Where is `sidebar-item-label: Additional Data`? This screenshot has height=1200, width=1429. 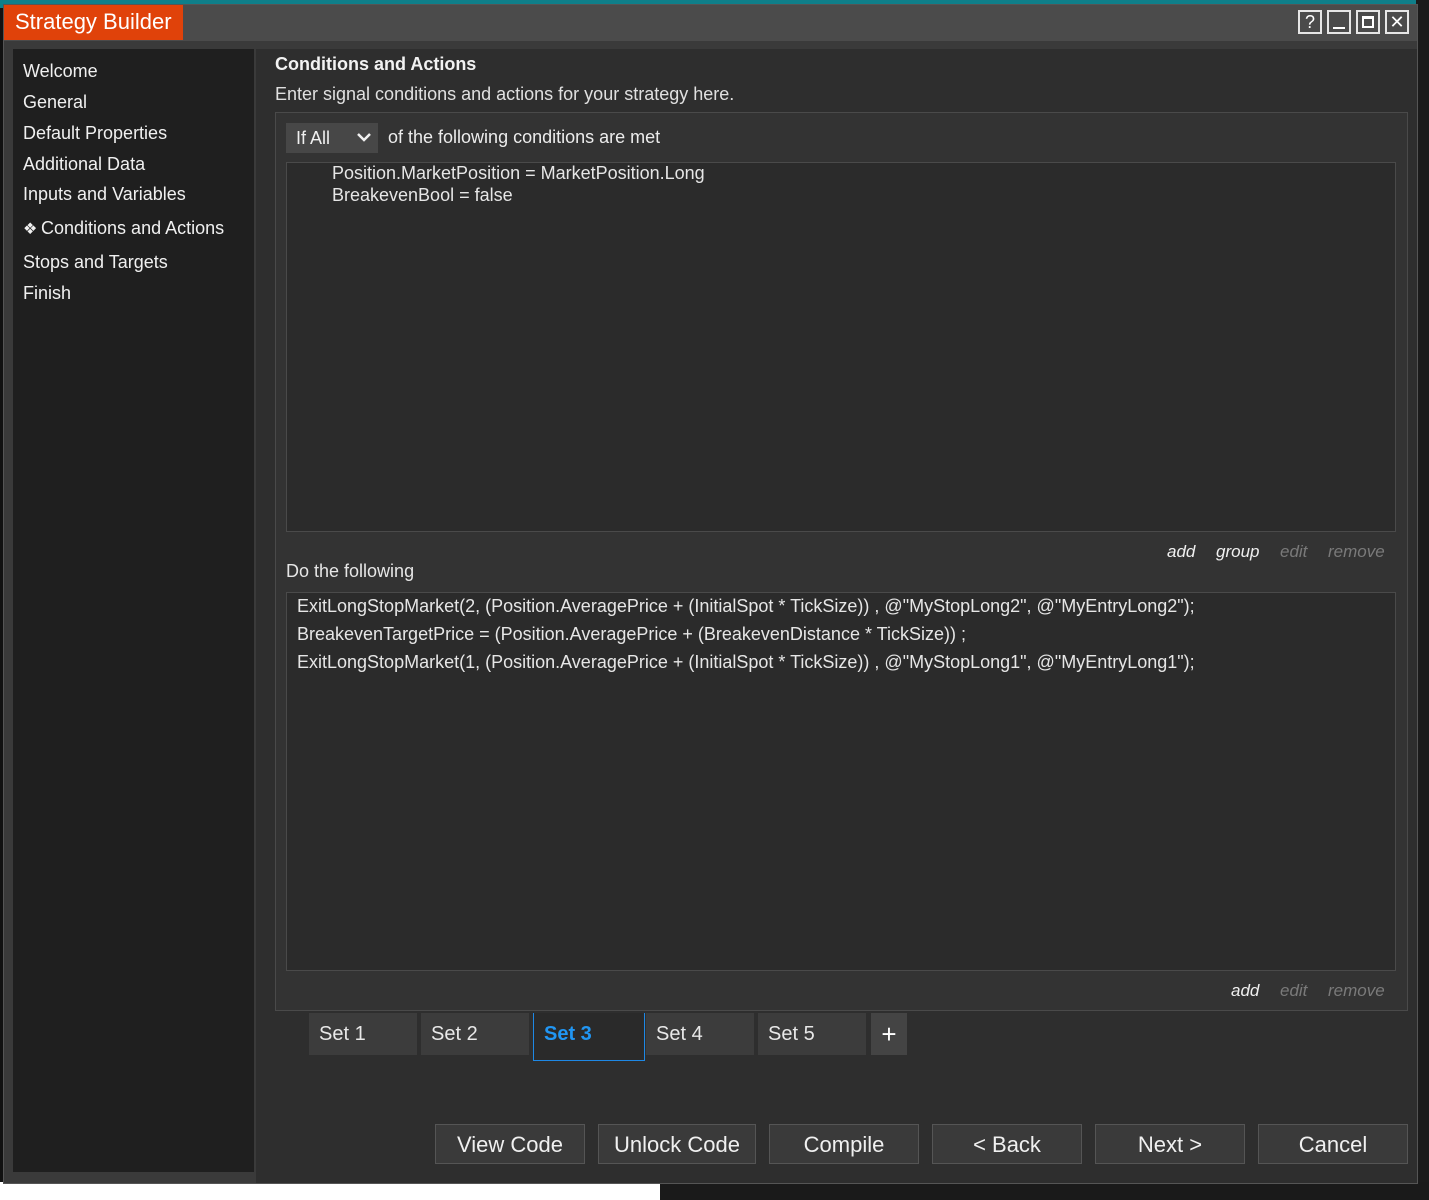
sidebar-item-label: Additional Data is located at coordinates (84, 164).